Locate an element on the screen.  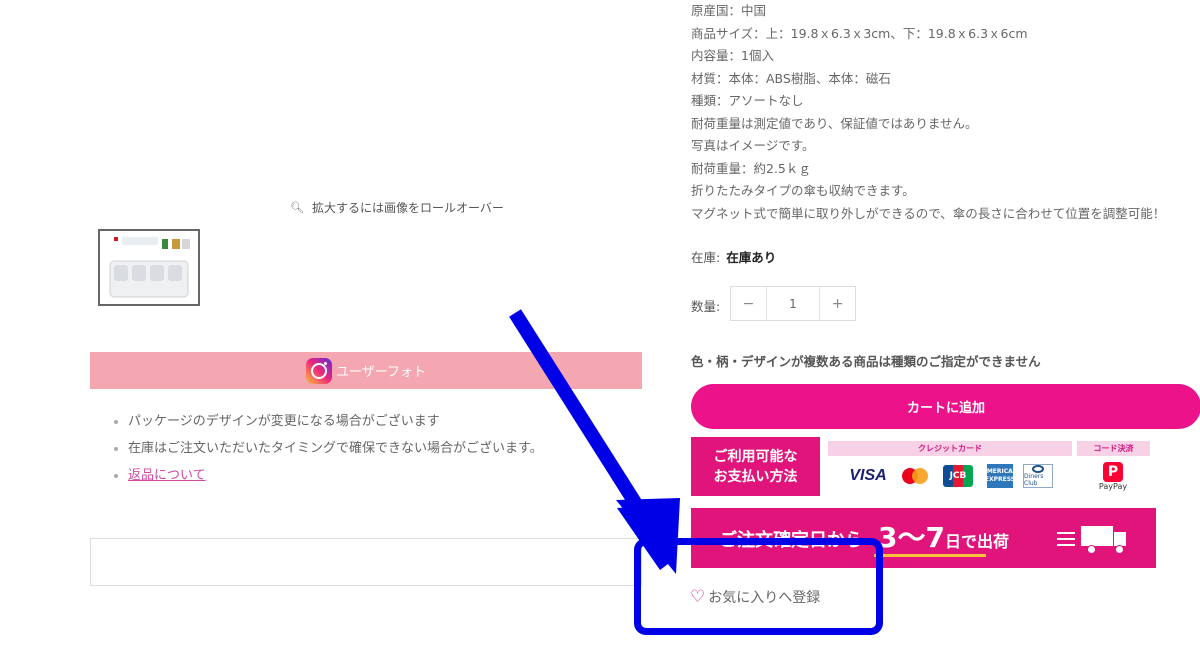
product-thumbnail is located at coordinates (149, 267).